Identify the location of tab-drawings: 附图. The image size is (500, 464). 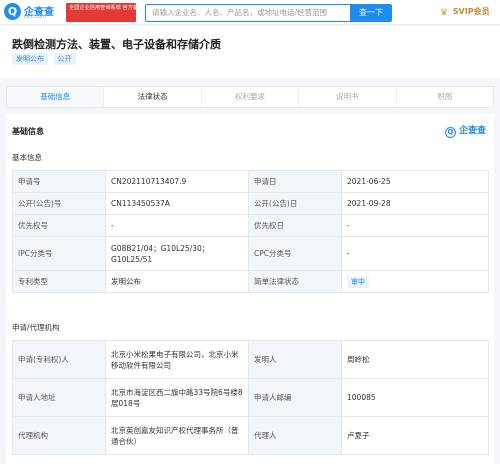
(445, 97).